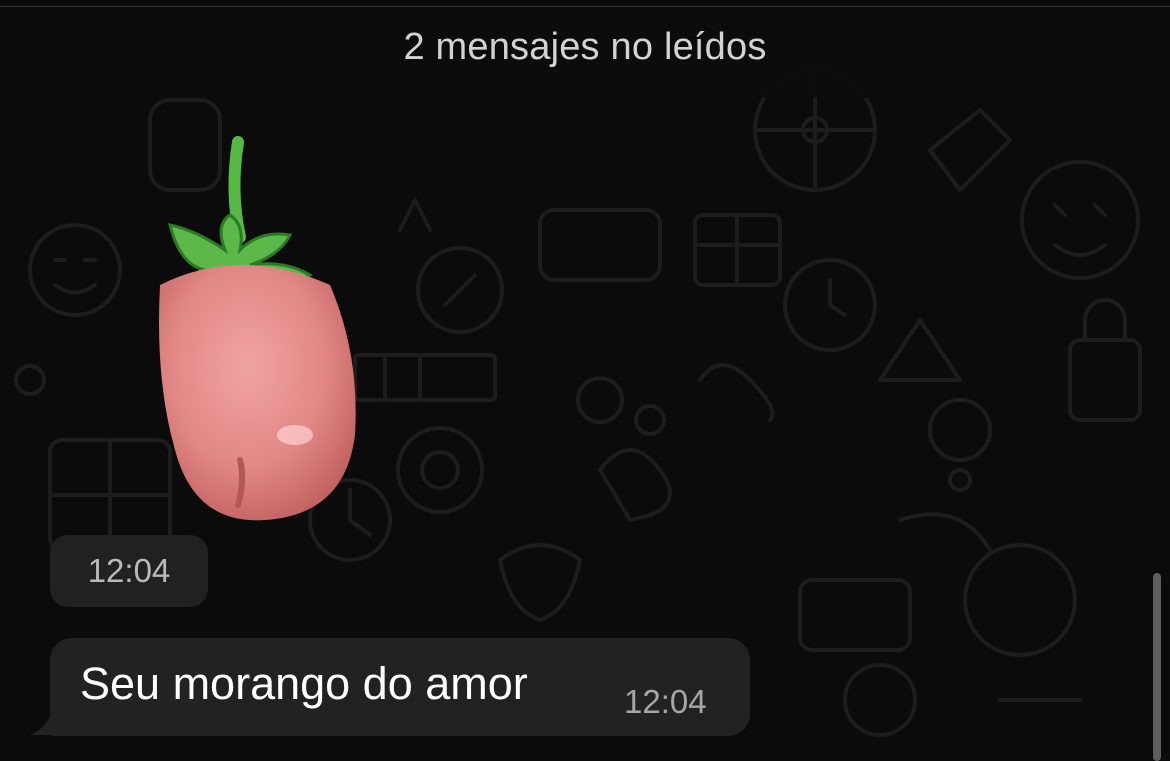 Image resolution: width=1170 pixels, height=761 pixels. I want to click on unread-label: 2 mensajes no leídos, so click(585, 46).